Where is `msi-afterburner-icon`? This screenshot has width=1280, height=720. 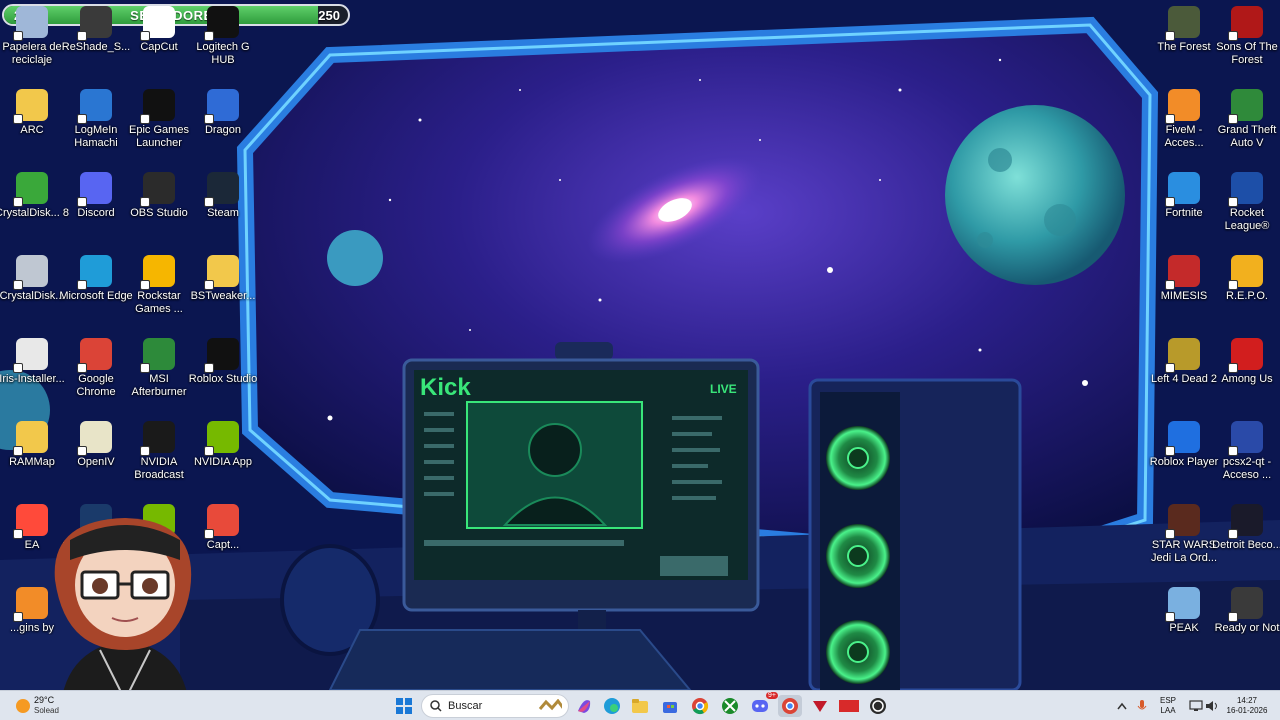 msi-afterburner-icon is located at coordinates (157, 355).